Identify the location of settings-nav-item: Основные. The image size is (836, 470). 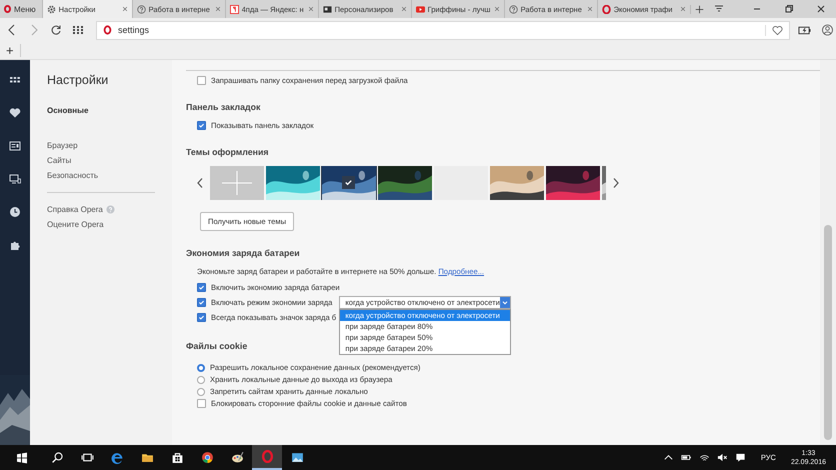
(67, 110).